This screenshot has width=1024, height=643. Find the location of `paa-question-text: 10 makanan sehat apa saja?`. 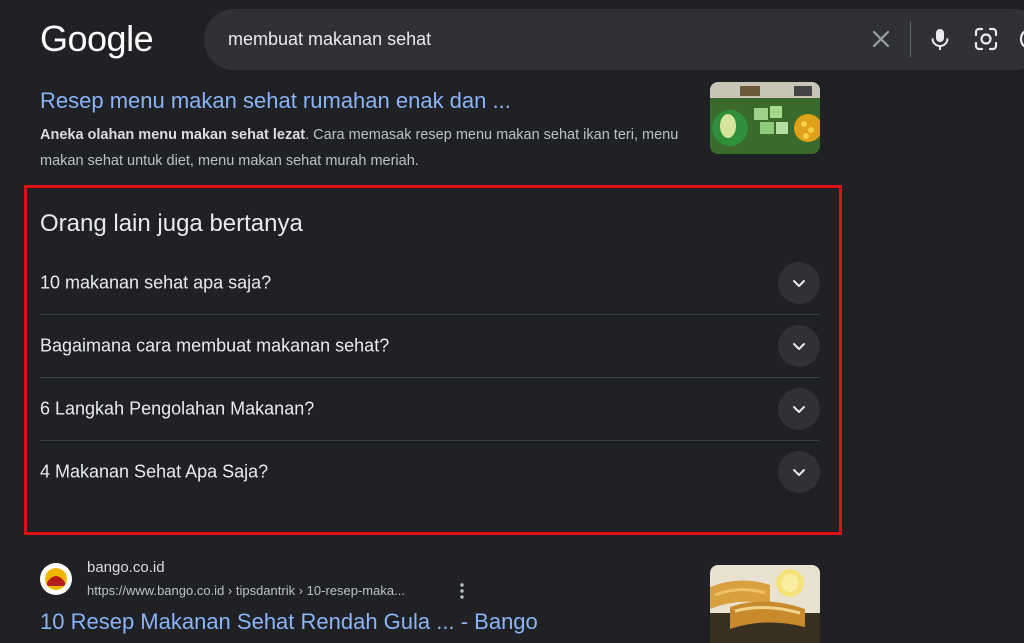

paa-question-text: 10 makanan sehat apa saja? is located at coordinates (156, 282).